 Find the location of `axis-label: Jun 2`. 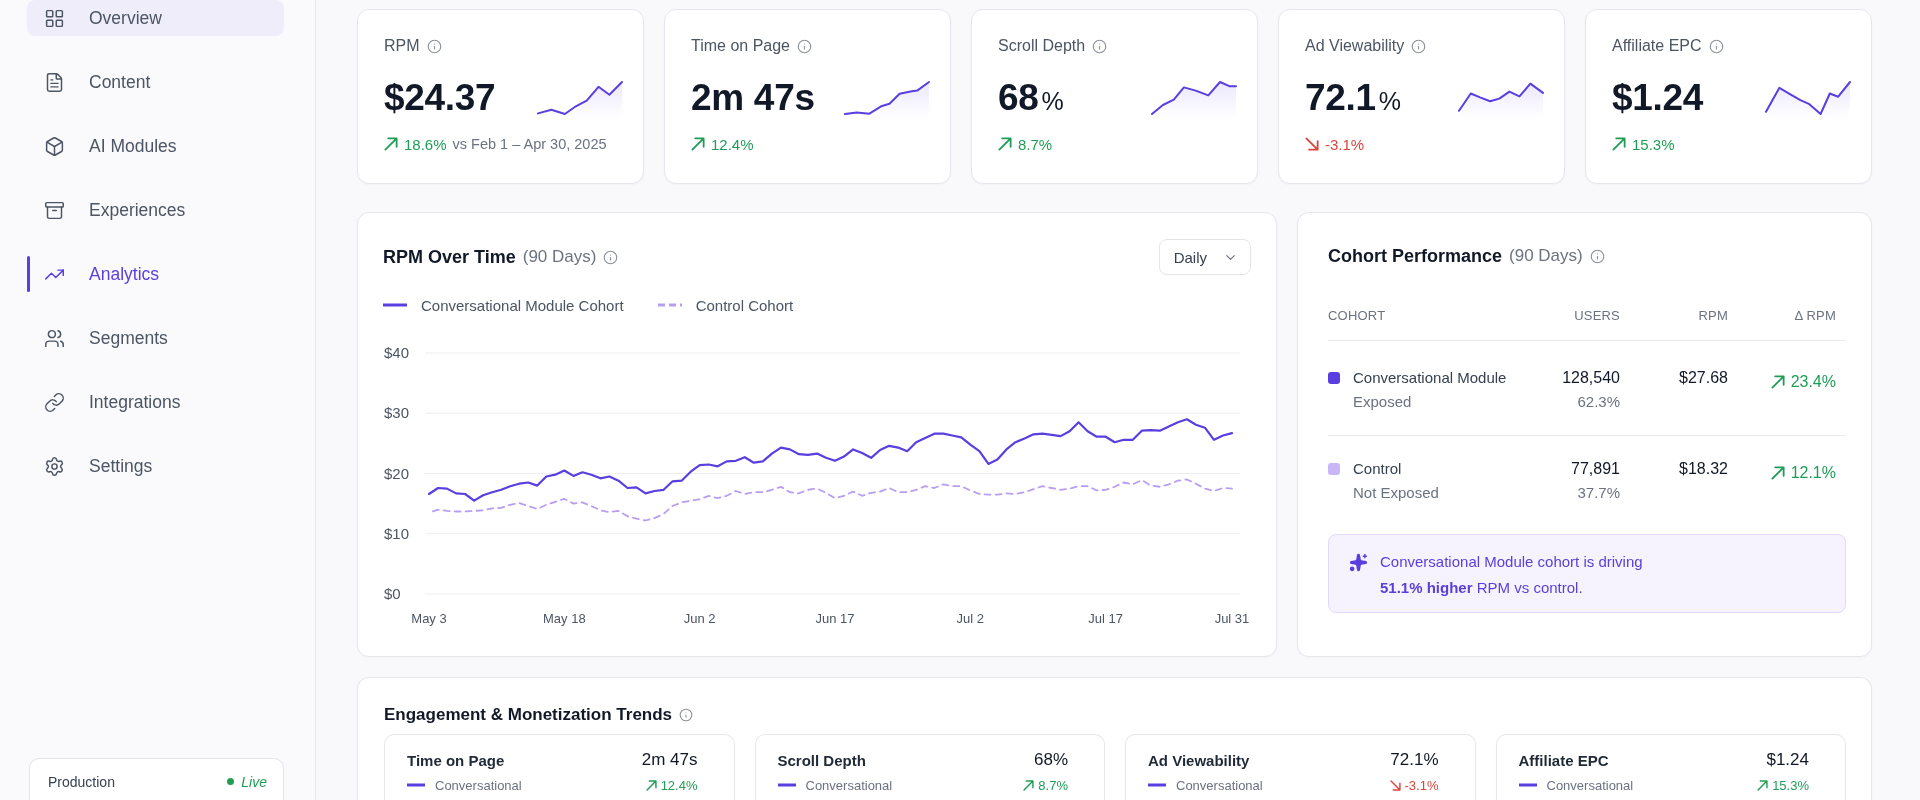

axis-label: Jun 2 is located at coordinates (699, 618).